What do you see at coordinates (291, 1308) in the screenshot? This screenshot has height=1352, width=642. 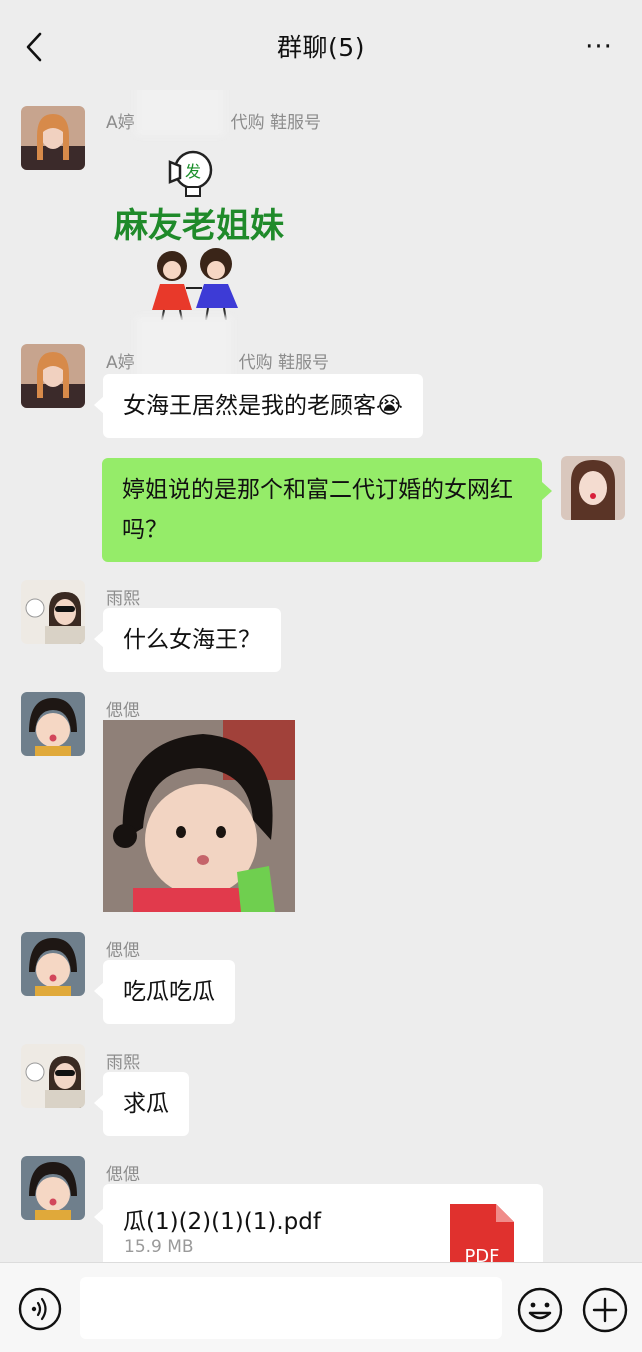 I see `message-input` at bounding box center [291, 1308].